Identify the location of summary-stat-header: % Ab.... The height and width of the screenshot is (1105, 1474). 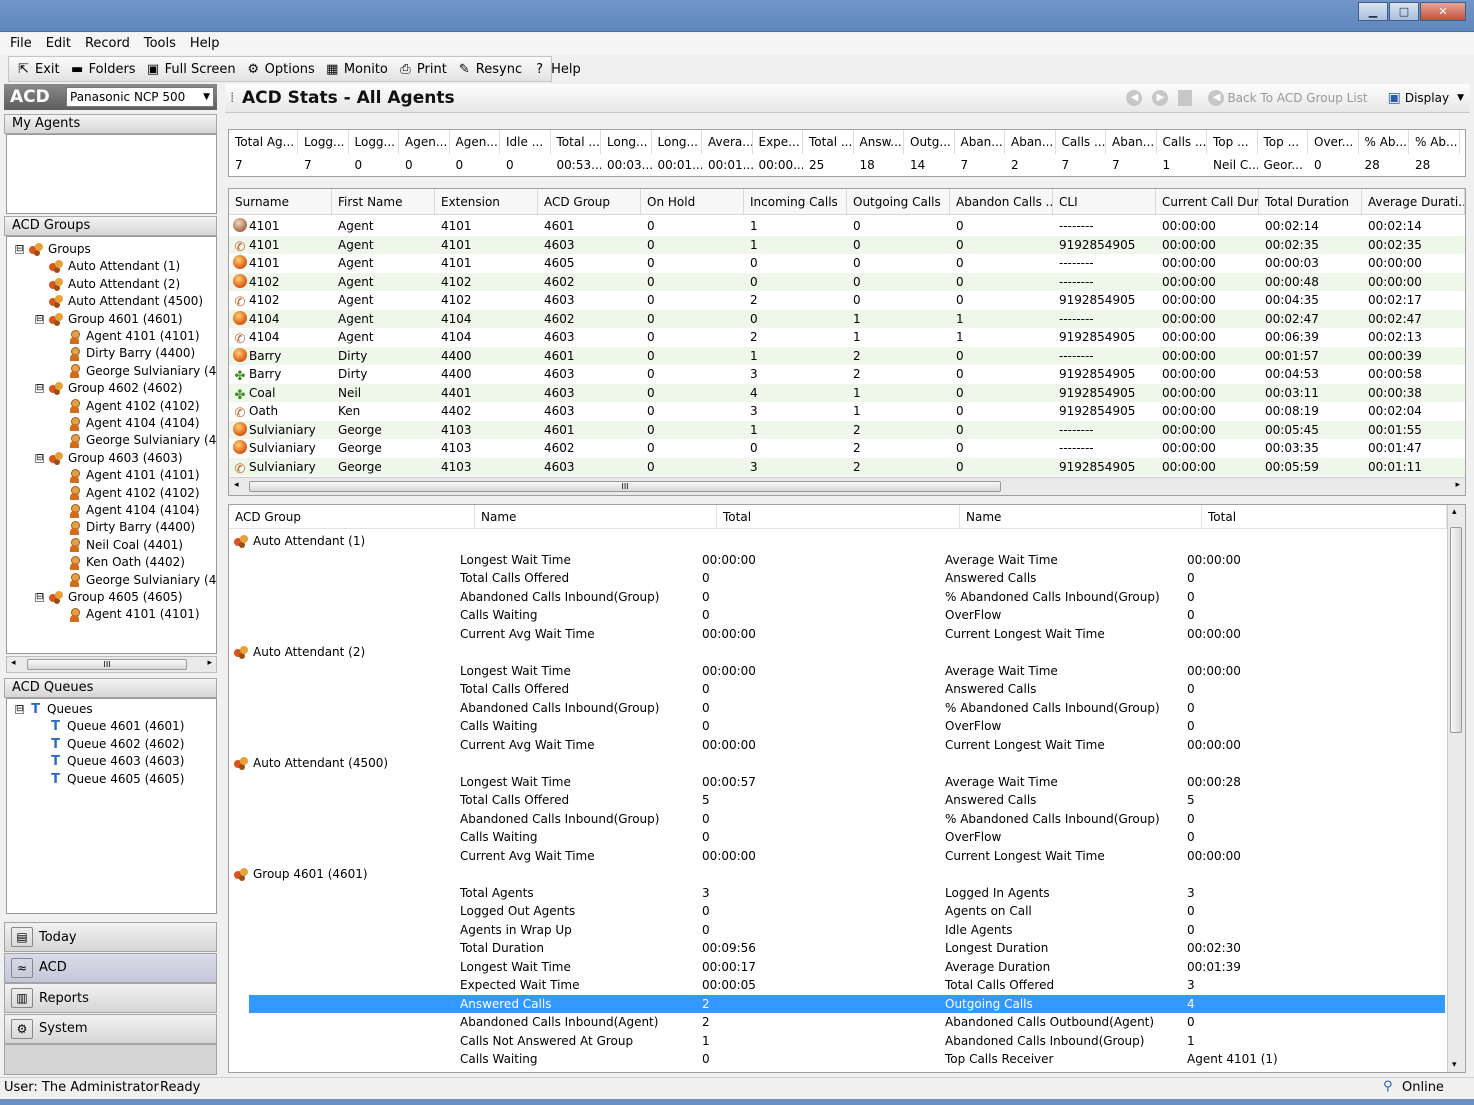
(1384, 142).